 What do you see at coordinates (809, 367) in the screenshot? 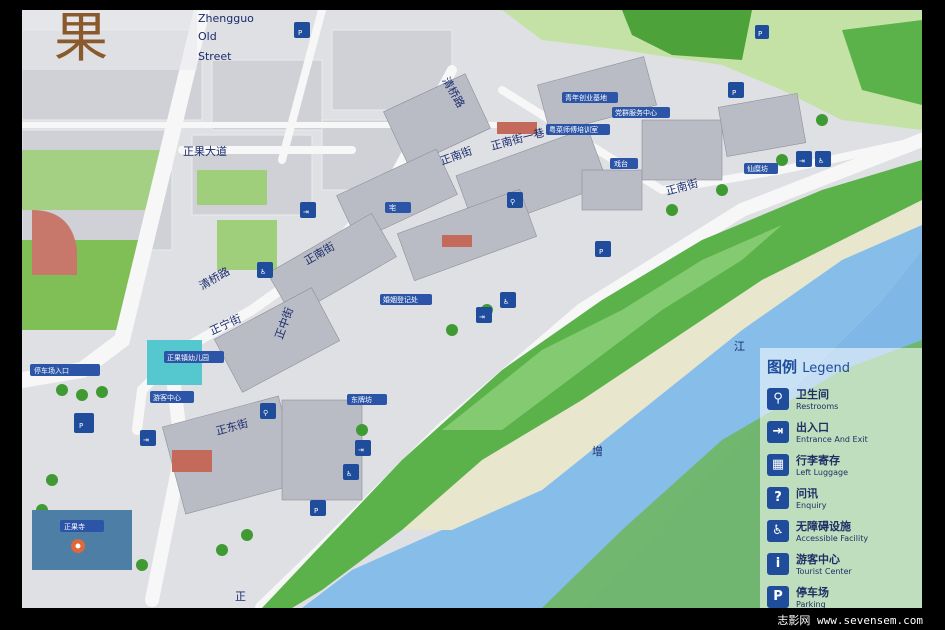
I see `legend-title: 图例 Legend` at bounding box center [809, 367].